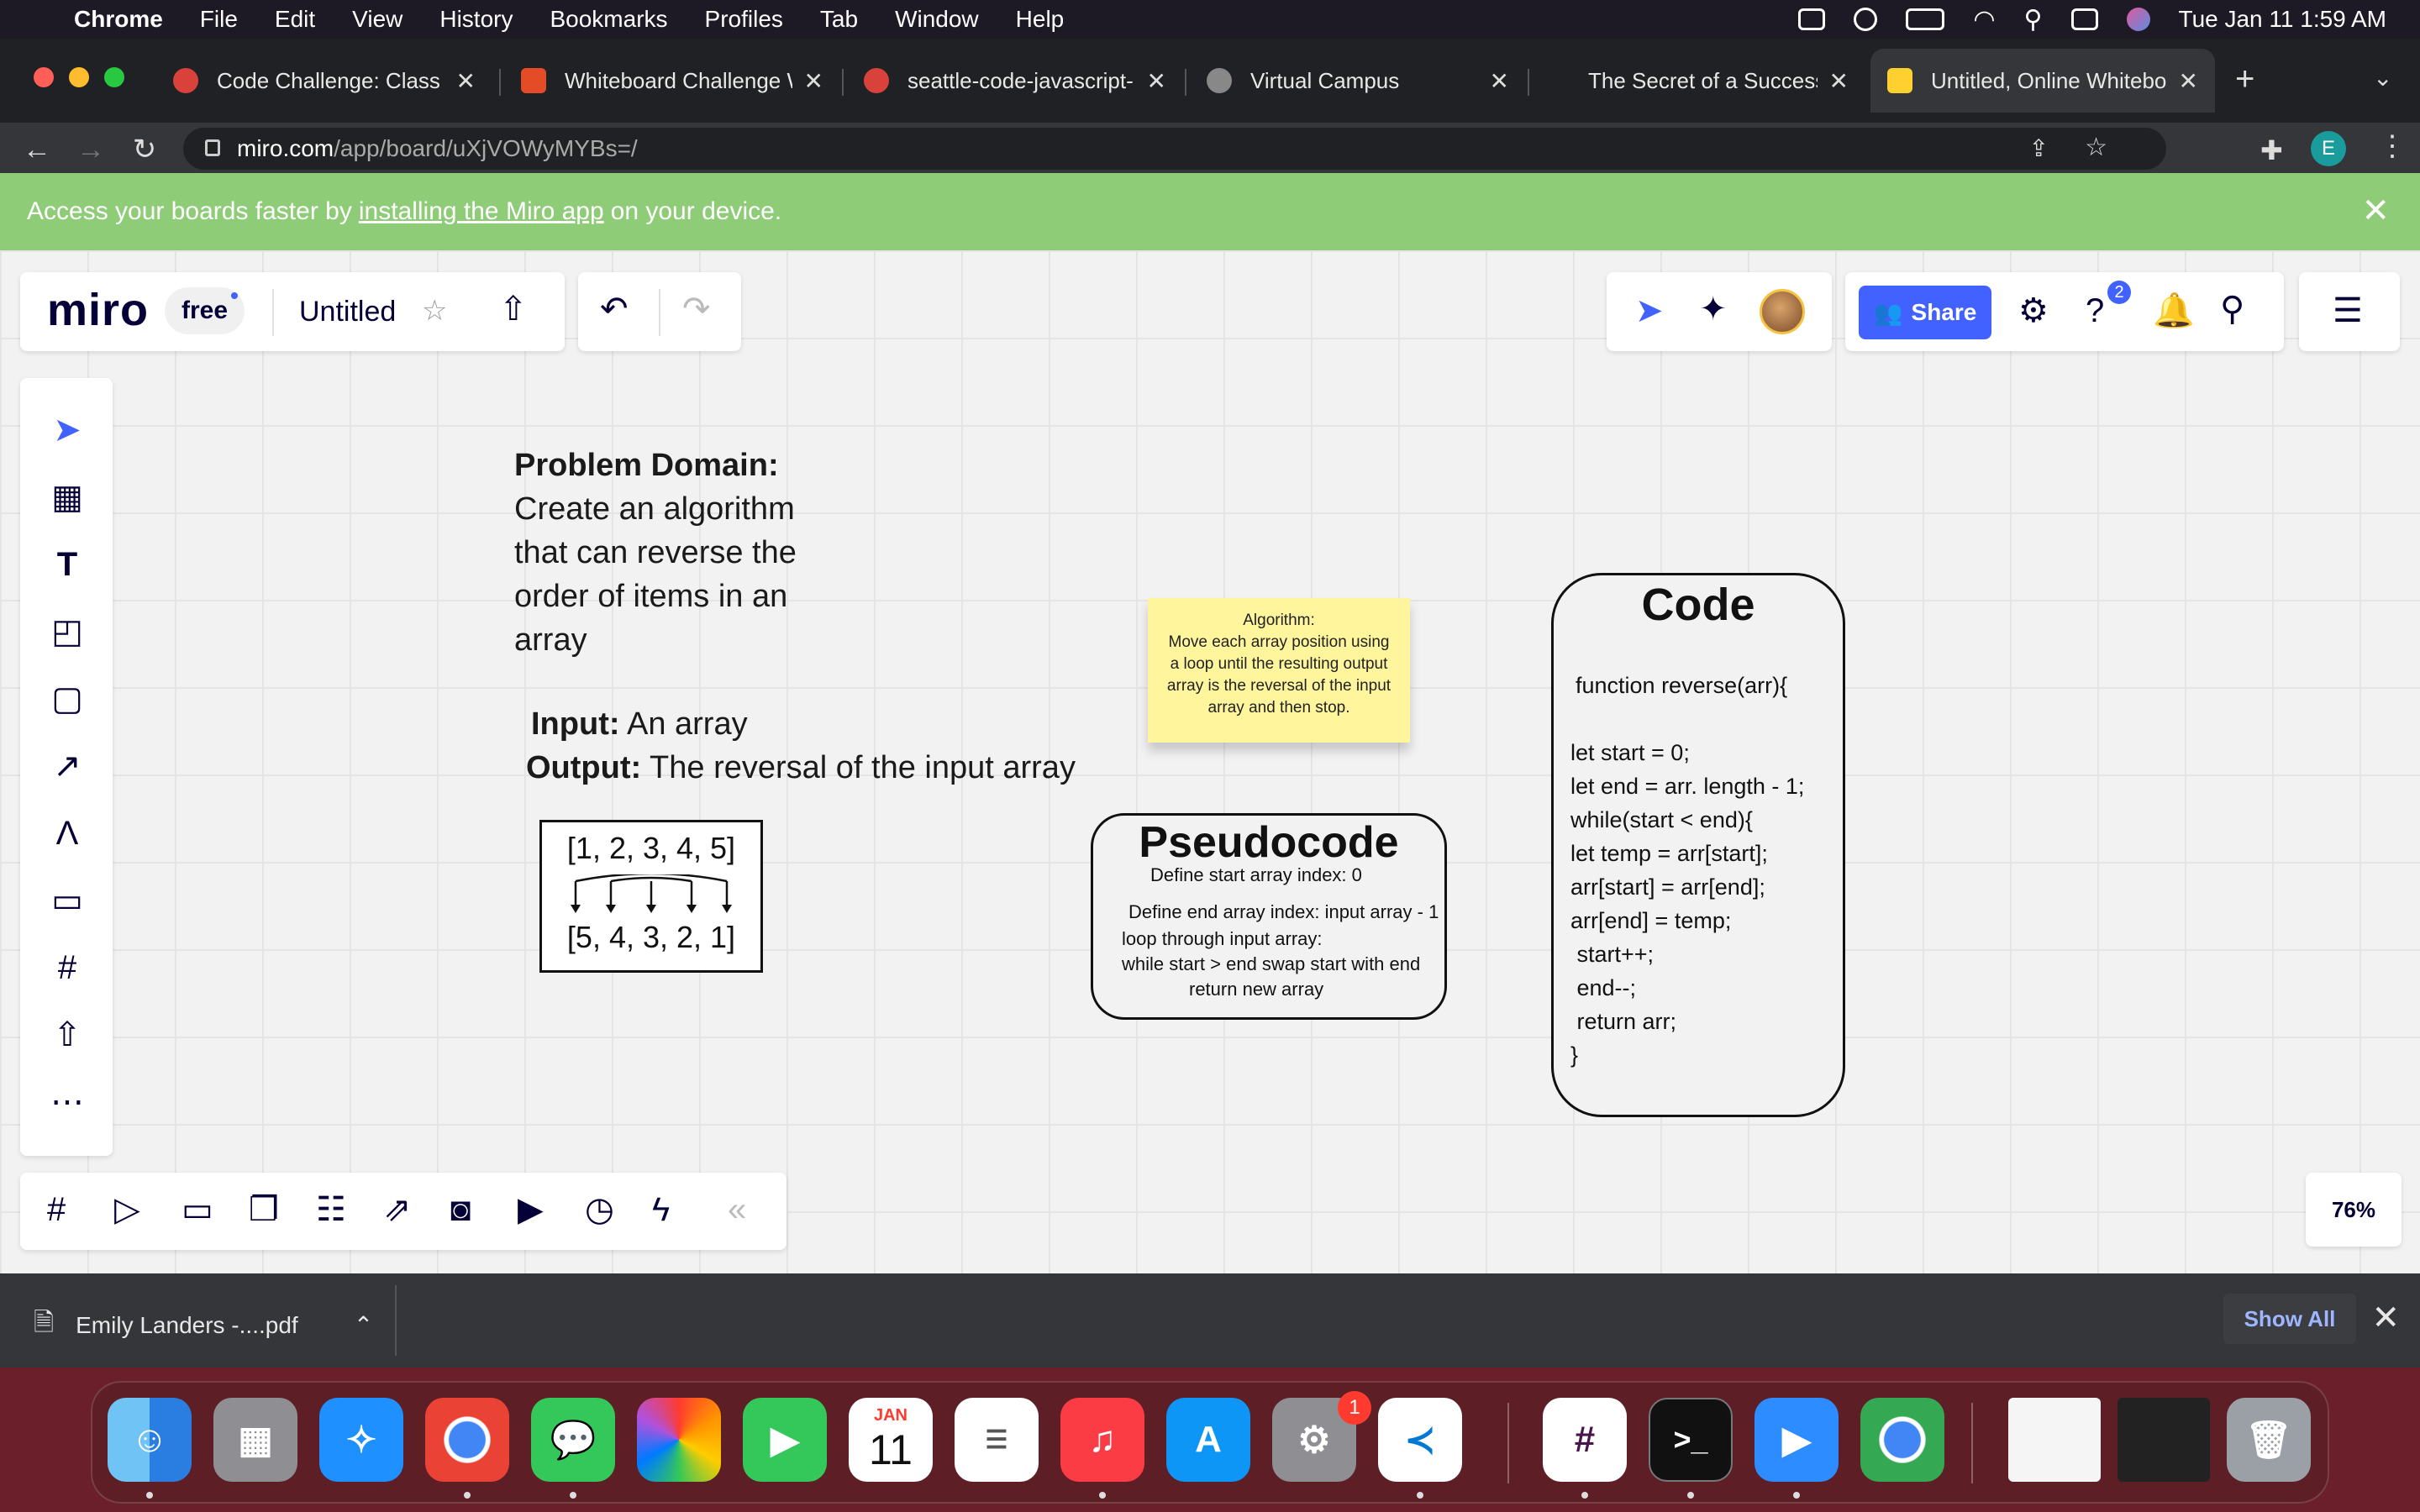 Image resolution: width=2420 pixels, height=1512 pixels. I want to click on menu-window: Window, so click(937, 19).